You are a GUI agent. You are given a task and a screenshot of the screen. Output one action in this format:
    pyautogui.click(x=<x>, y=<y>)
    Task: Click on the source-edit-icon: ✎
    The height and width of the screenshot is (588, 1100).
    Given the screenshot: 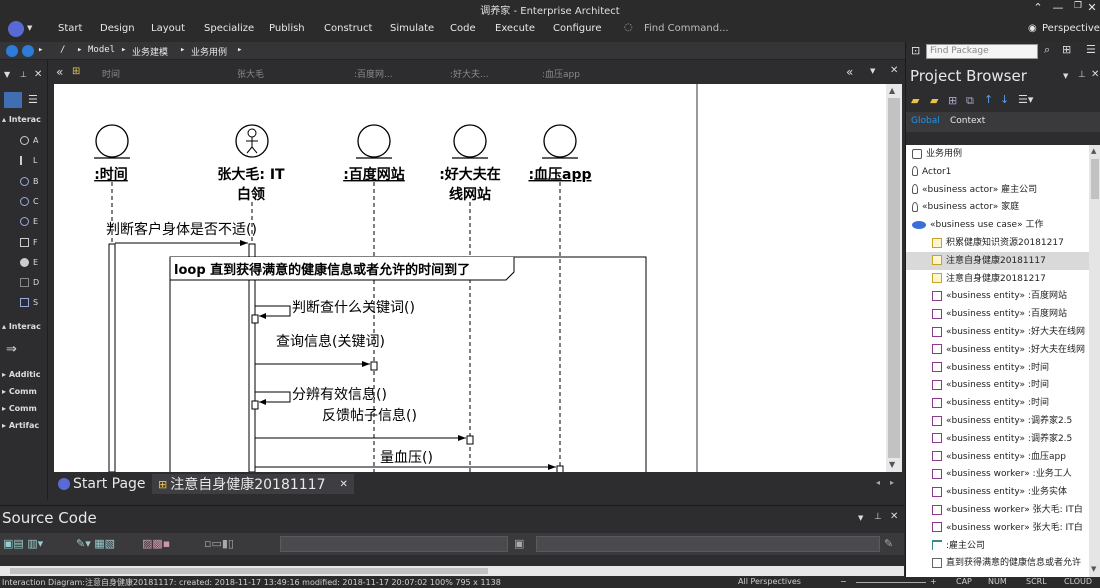 What is the action you would take?
    pyautogui.click(x=888, y=543)
    